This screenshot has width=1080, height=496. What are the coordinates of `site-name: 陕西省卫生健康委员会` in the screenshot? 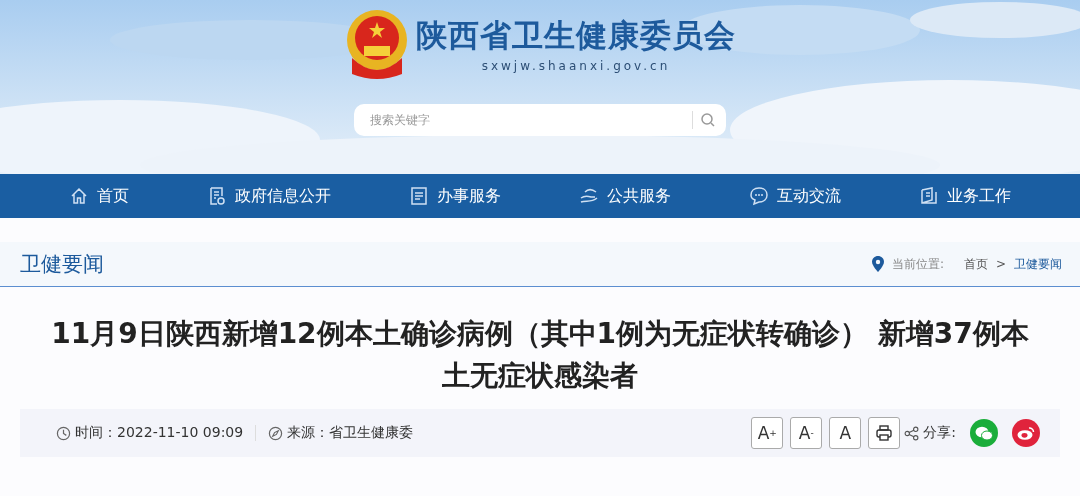 It's located at (576, 35).